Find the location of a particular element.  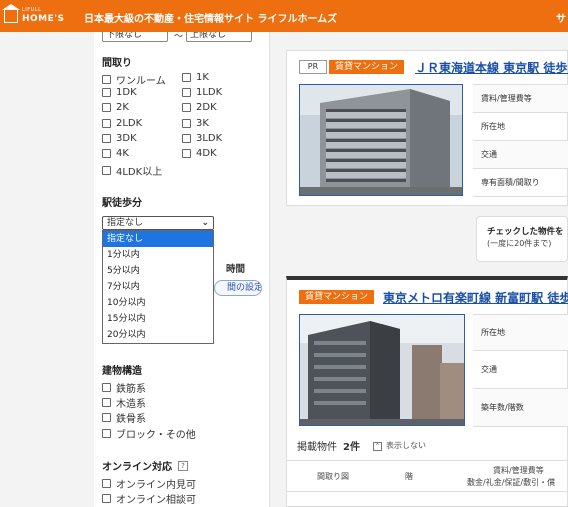

layout-label: 2LDK is located at coordinates (129, 123).